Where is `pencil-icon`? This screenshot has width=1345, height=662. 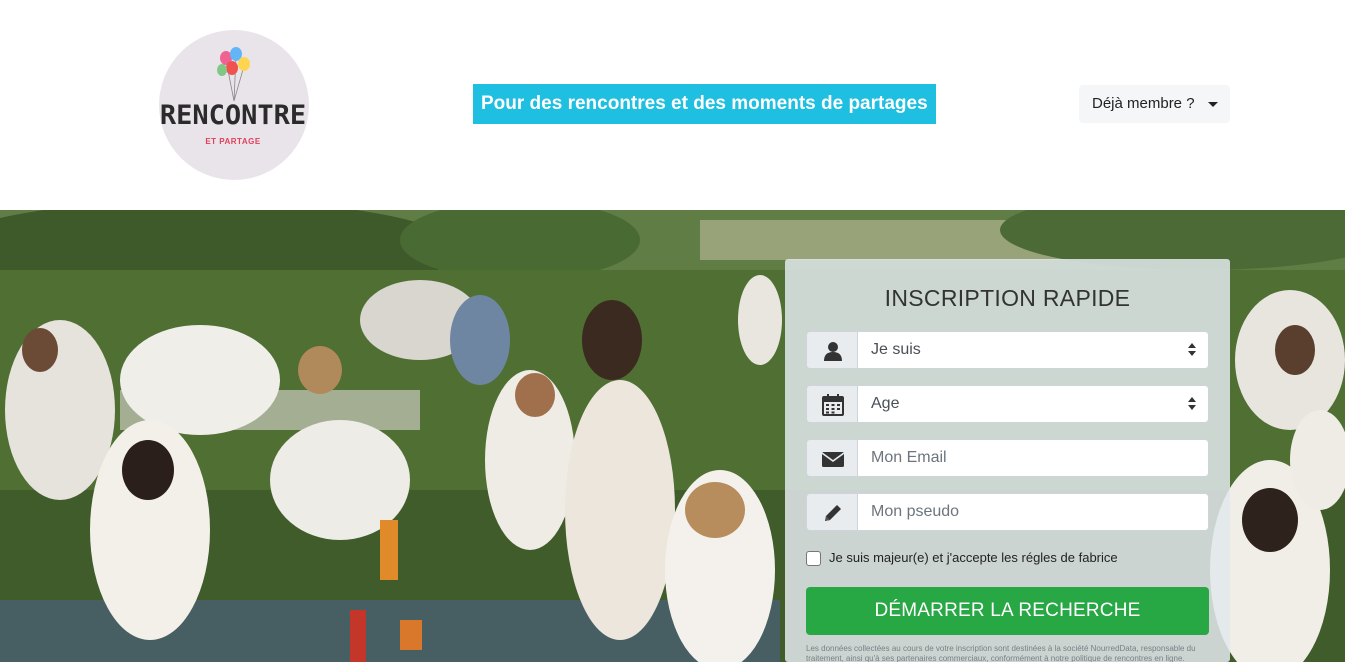 pencil-icon is located at coordinates (833, 513).